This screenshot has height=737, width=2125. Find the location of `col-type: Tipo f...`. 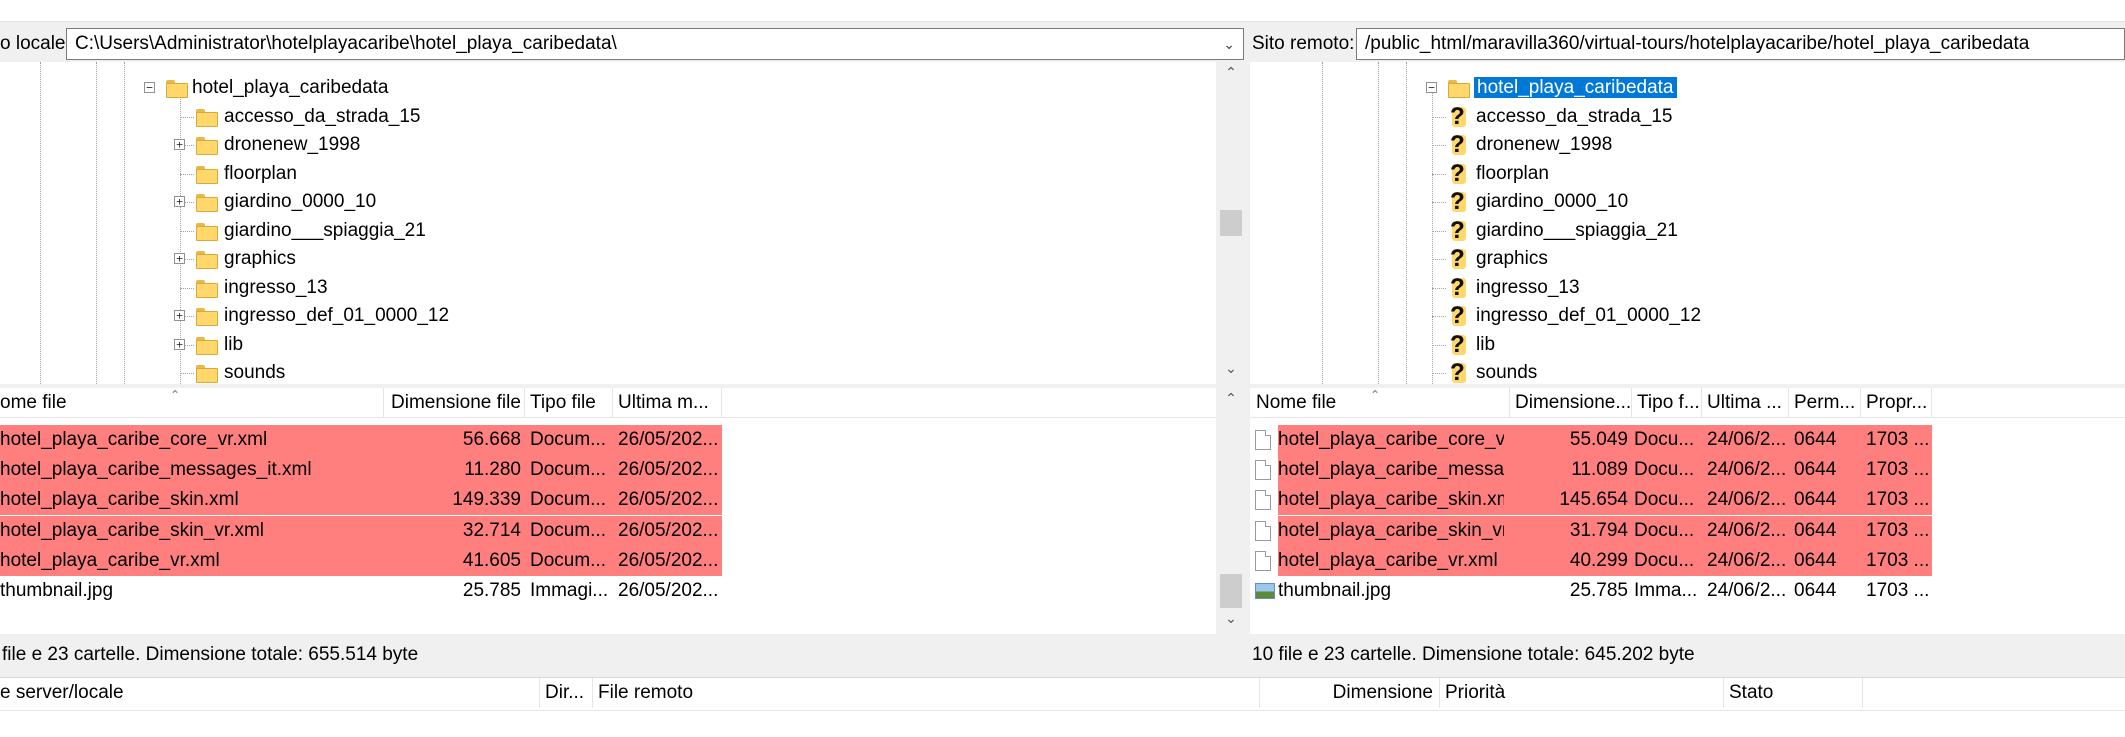

col-type: Tipo f... is located at coordinates (1666, 403).